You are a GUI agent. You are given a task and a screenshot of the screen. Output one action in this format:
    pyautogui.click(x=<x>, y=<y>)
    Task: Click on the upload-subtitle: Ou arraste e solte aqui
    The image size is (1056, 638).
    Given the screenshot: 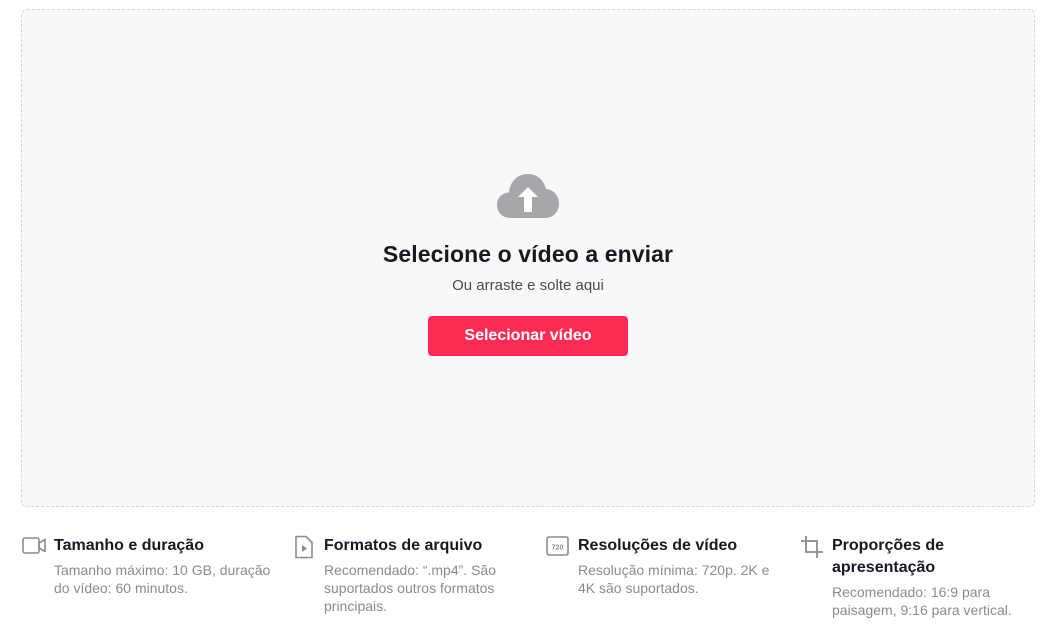 What is the action you would take?
    pyautogui.click(x=528, y=285)
    